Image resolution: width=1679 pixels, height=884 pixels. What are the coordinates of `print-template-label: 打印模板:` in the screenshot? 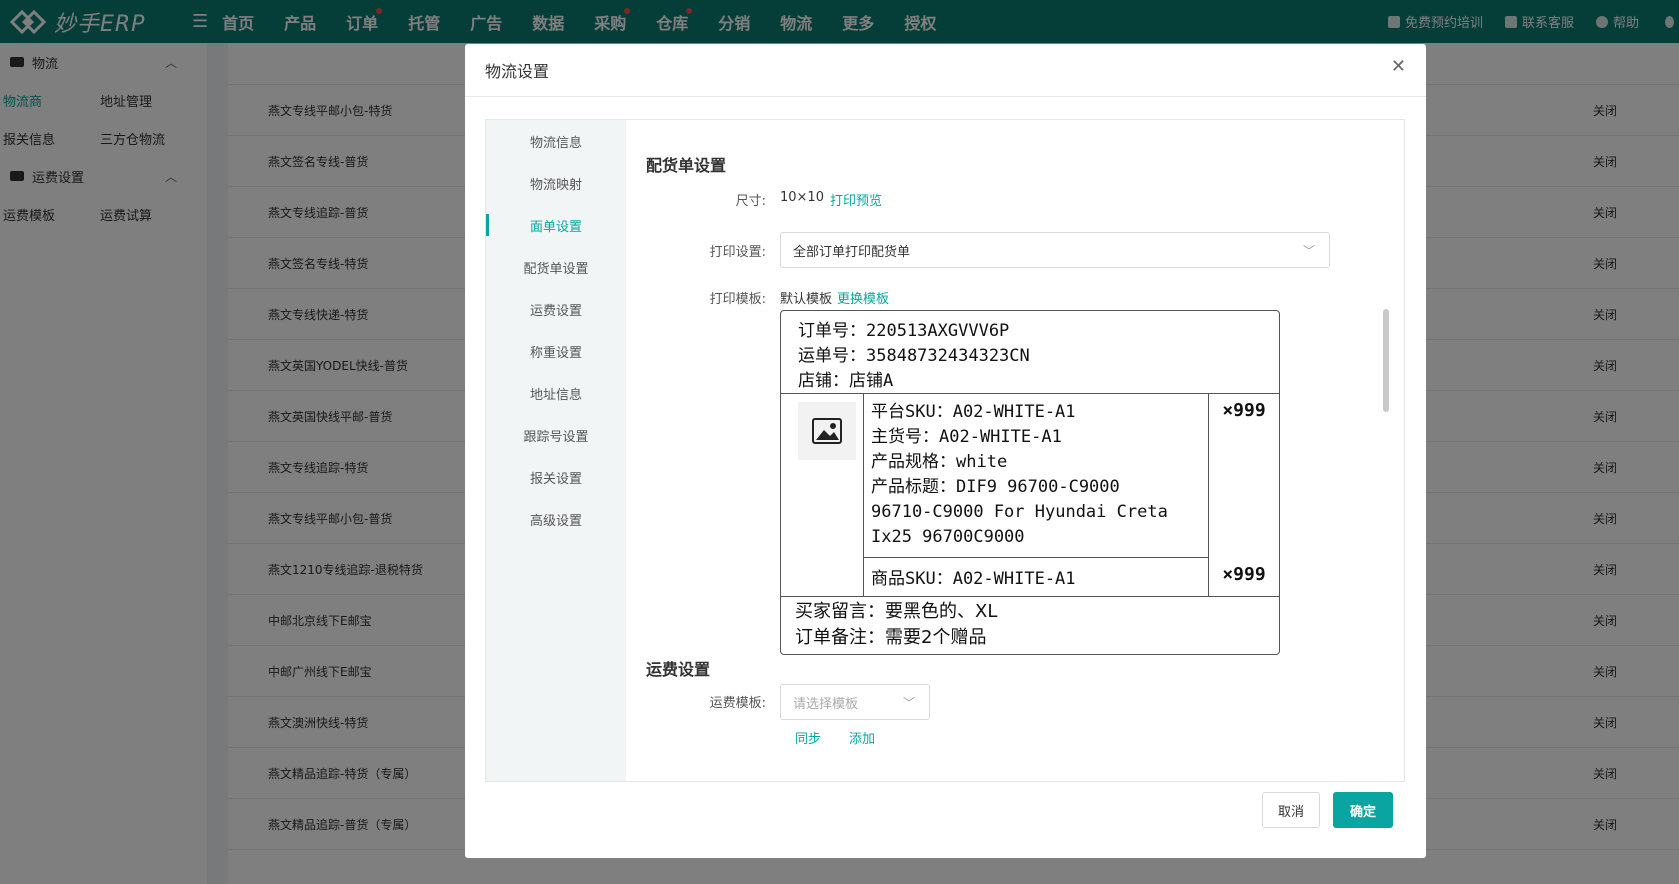 It's located at (737, 299).